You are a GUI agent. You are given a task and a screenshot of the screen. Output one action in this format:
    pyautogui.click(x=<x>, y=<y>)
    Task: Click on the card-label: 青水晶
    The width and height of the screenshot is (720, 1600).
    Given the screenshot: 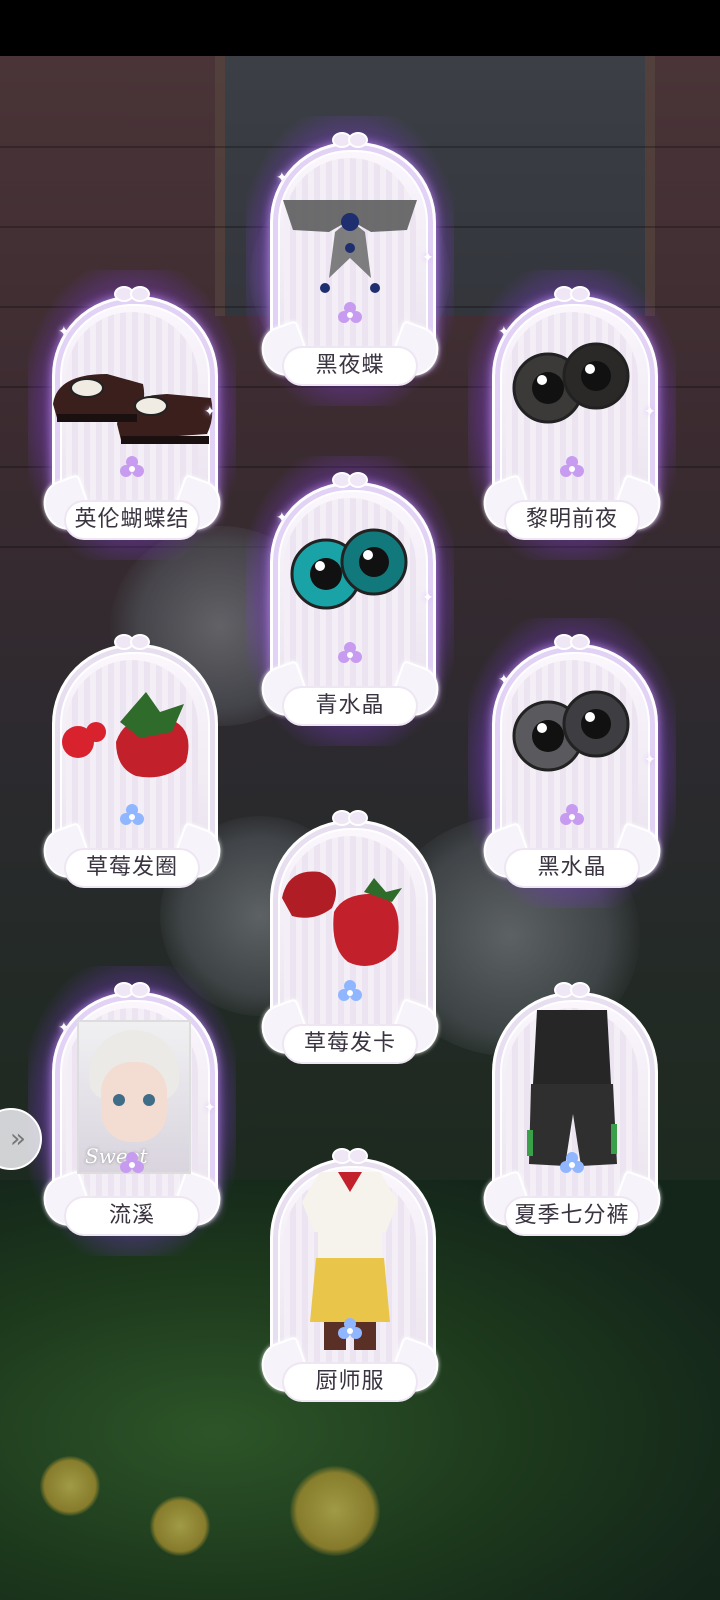 What is the action you would take?
    pyautogui.click(x=350, y=706)
    